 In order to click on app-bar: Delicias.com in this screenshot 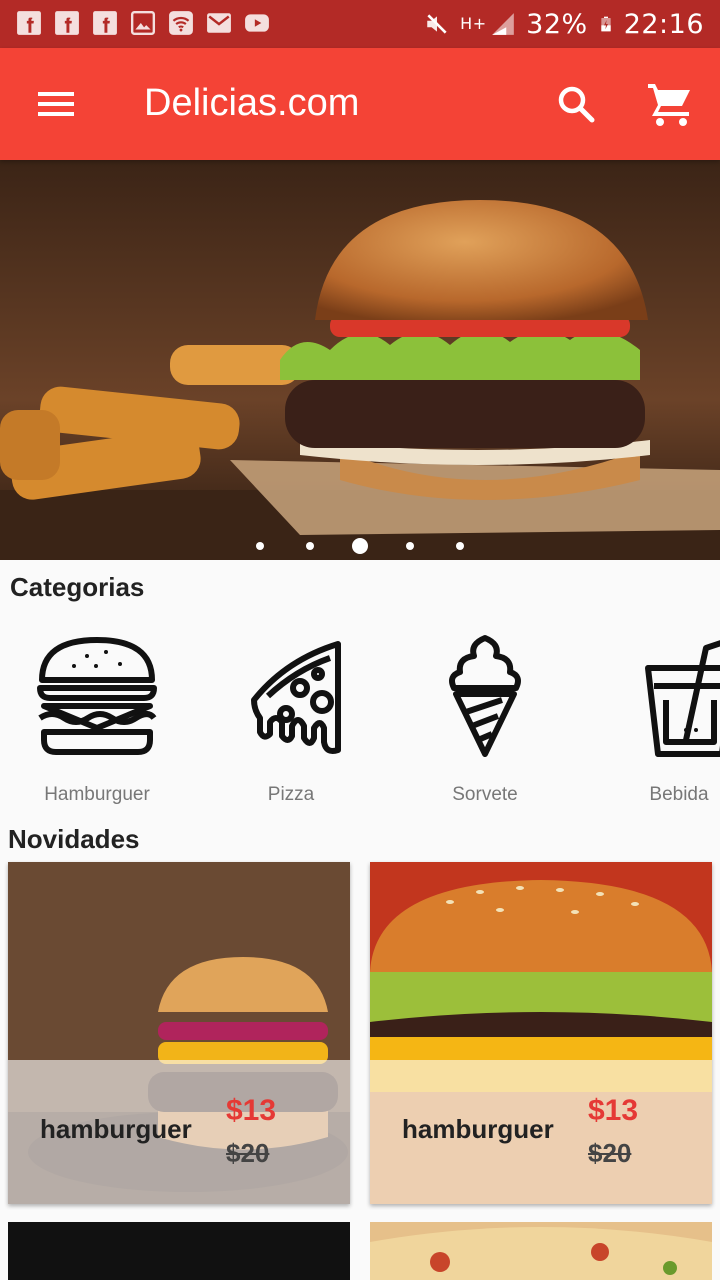, I will do `click(360, 104)`.